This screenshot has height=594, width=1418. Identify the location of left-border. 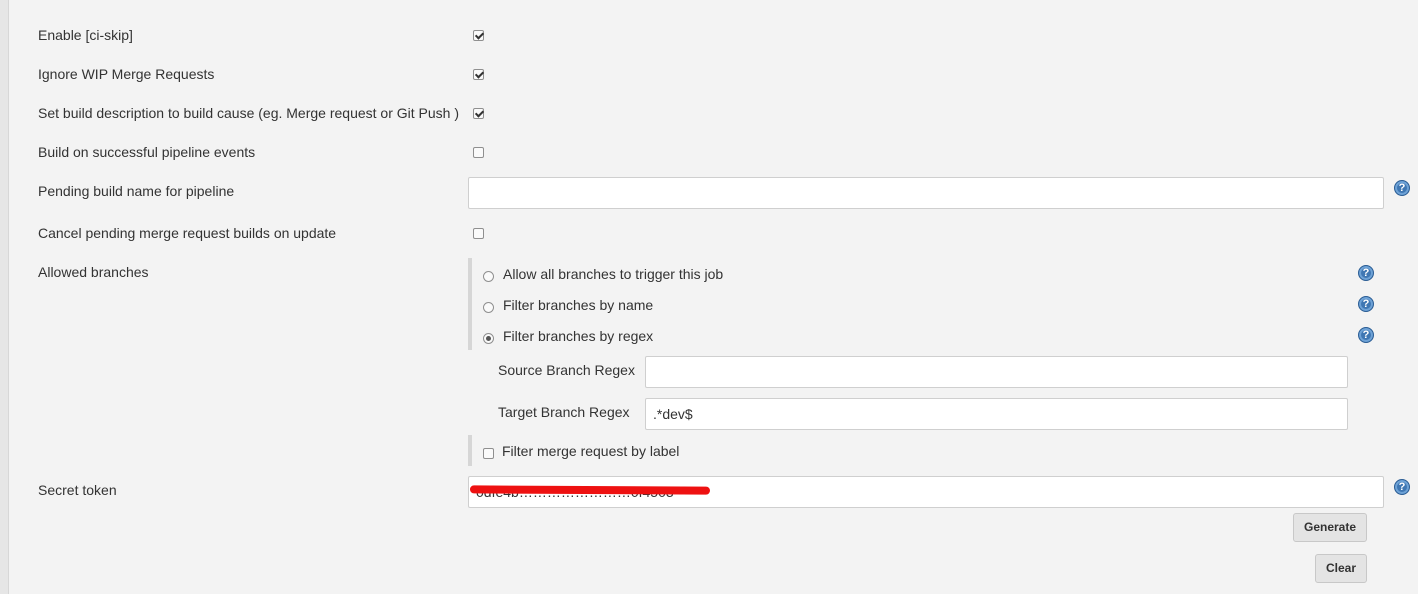
(4, 297).